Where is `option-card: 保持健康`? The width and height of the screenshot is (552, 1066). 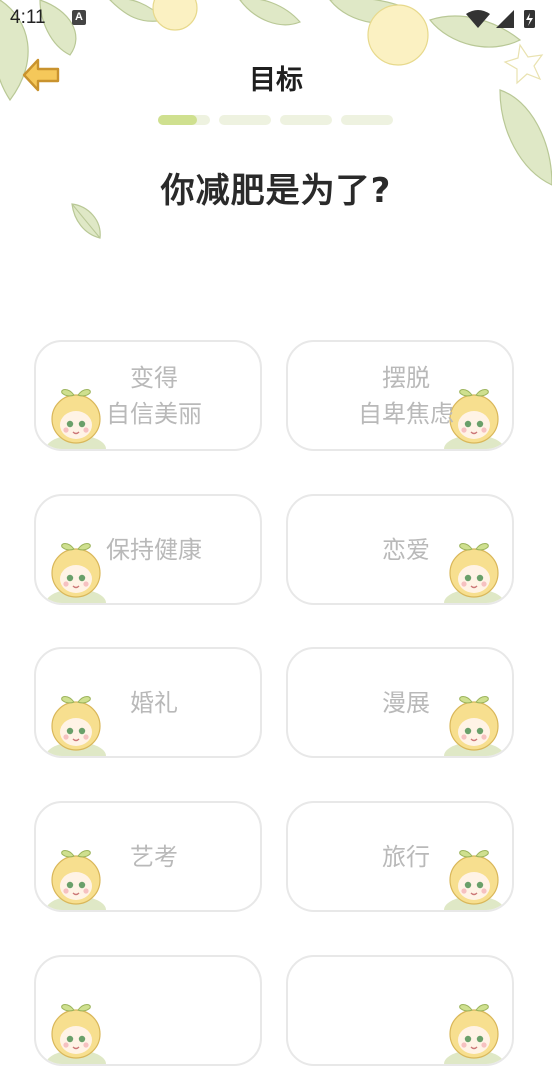
option-card: 保持健康 is located at coordinates (148, 549).